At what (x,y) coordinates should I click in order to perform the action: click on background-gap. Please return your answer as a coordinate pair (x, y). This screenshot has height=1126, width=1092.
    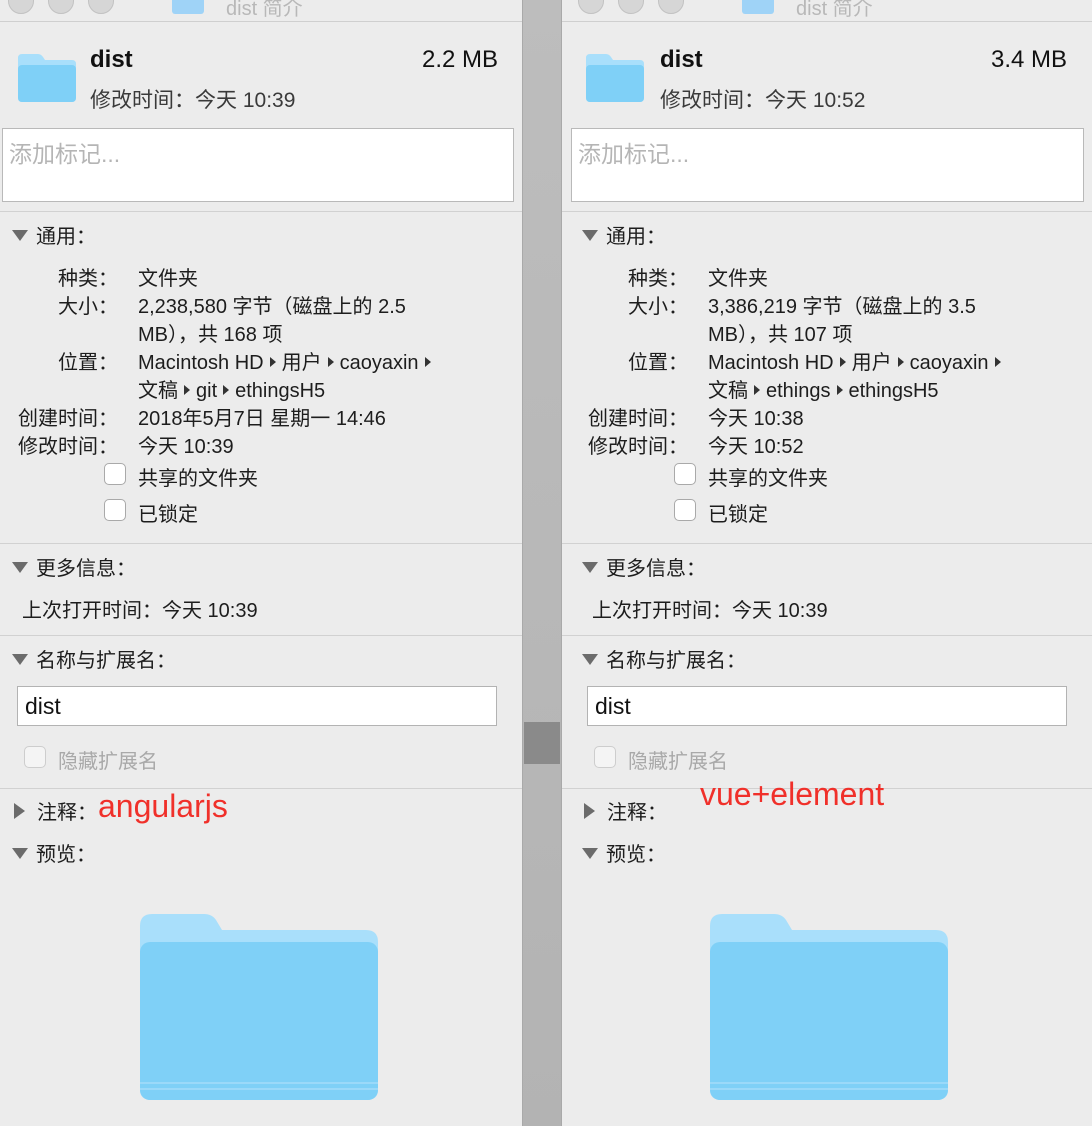
    Looking at the image, I should click on (542, 563).